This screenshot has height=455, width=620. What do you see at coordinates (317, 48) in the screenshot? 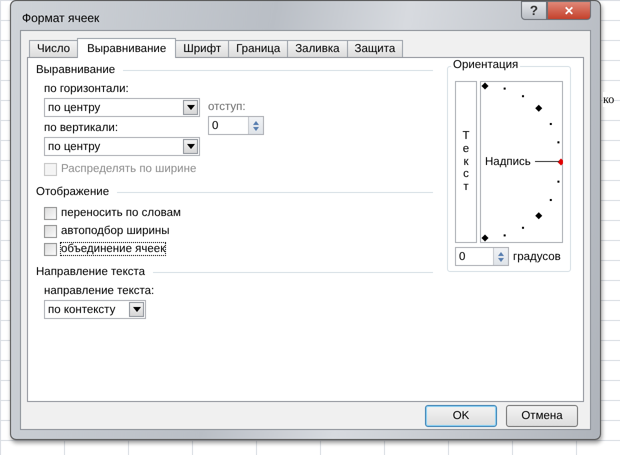
I see `tab: Заливка` at bounding box center [317, 48].